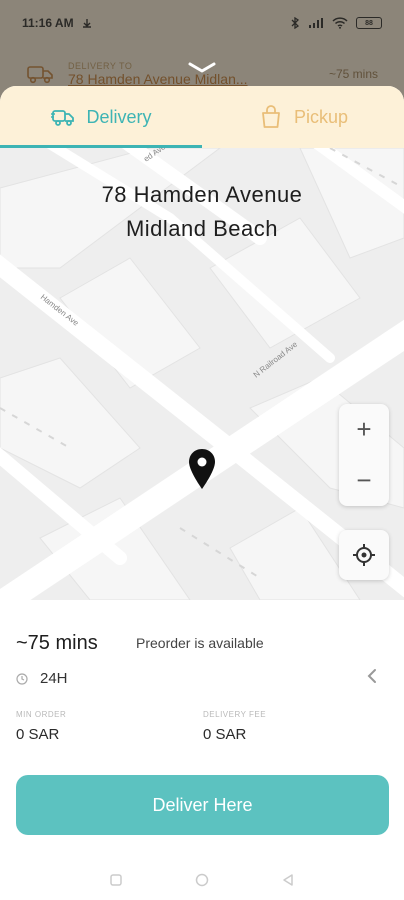 Image resolution: width=404 pixels, height=900 pixels. I want to click on hours-text: 24H, so click(54, 678).